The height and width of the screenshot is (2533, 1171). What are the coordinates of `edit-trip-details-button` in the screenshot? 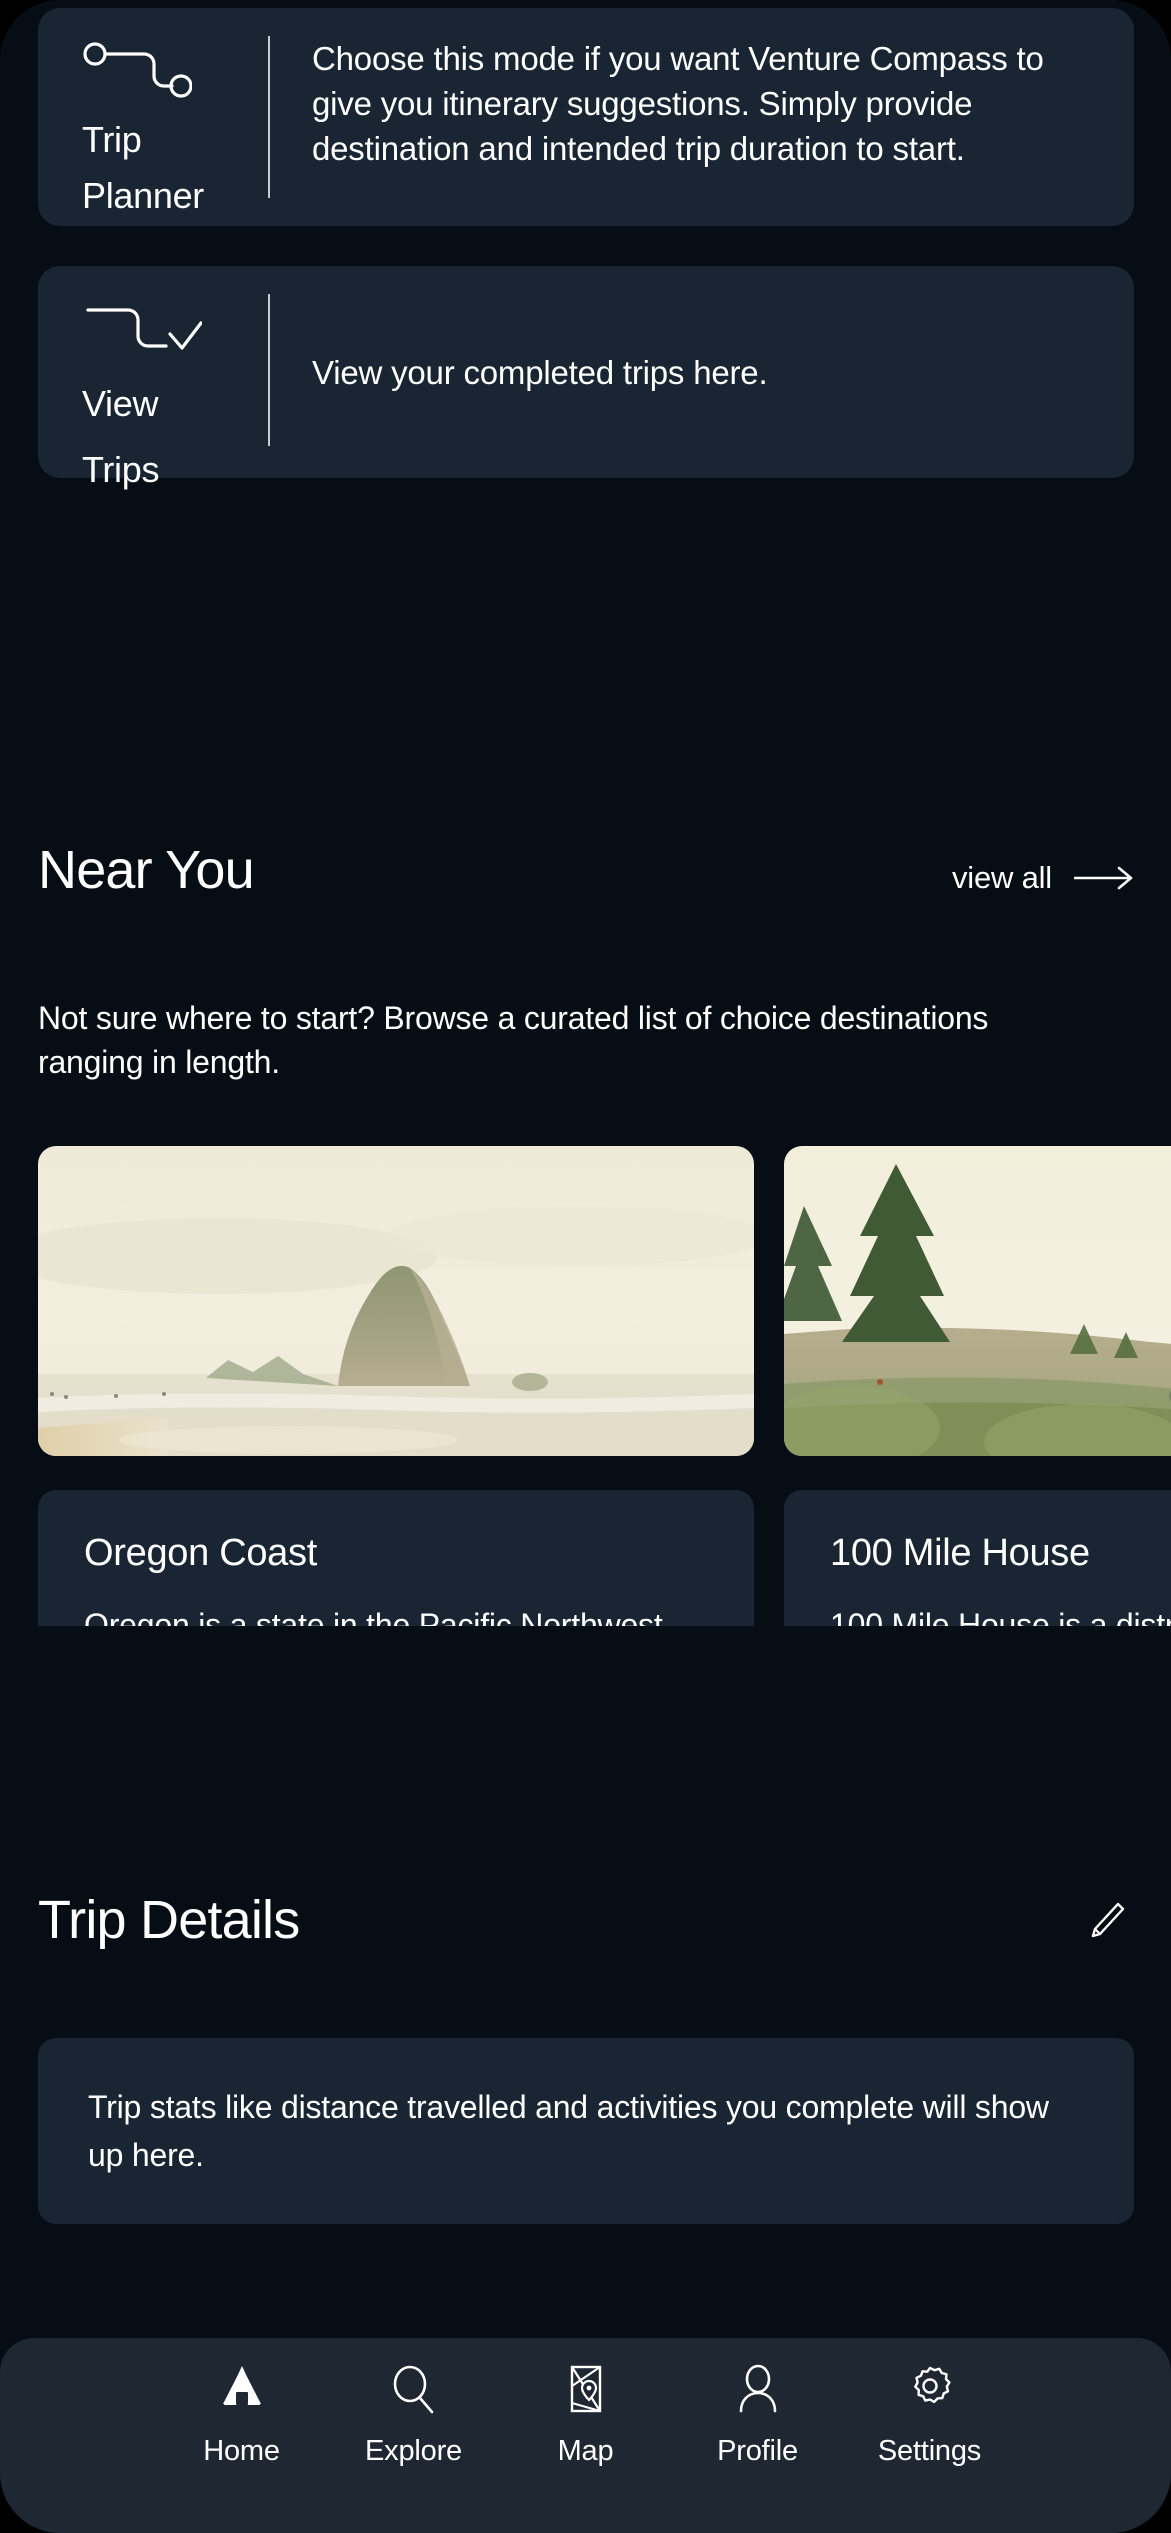 It's located at (1107, 1920).